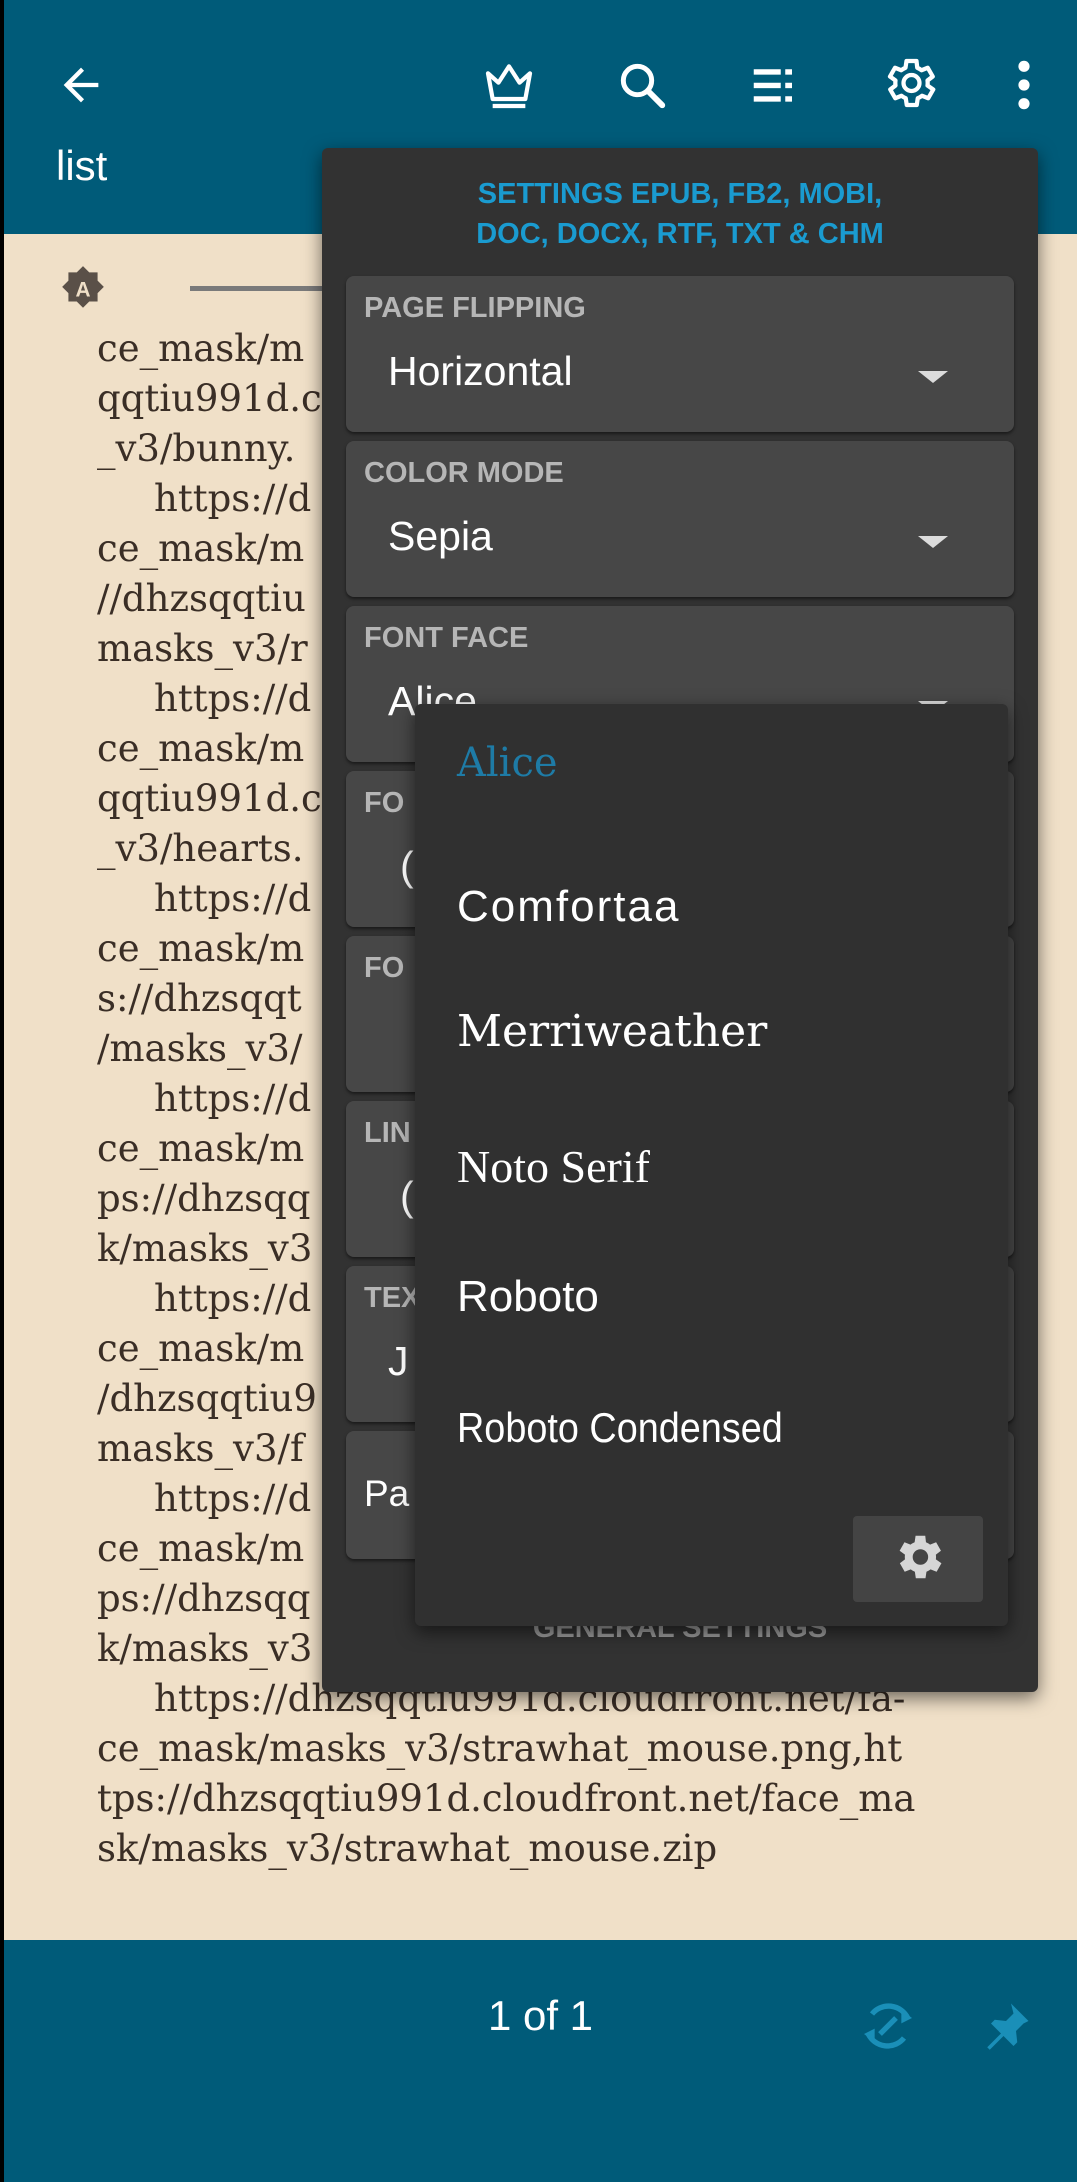 The width and height of the screenshot is (1077, 2182). Describe the element at coordinates (407, 866) in the screenshot. I see `font-size-value: (` at that location.